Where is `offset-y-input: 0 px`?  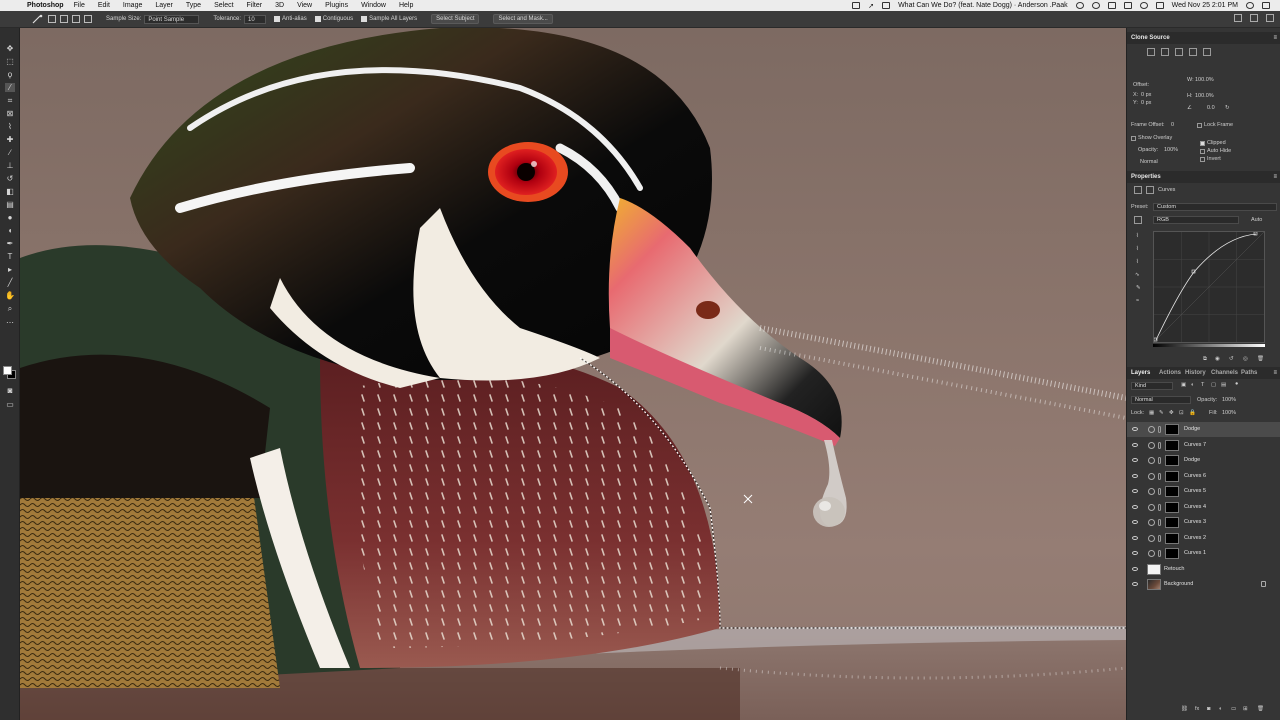 offset-y-input: 0 px is located at coordinates (1146, 103).